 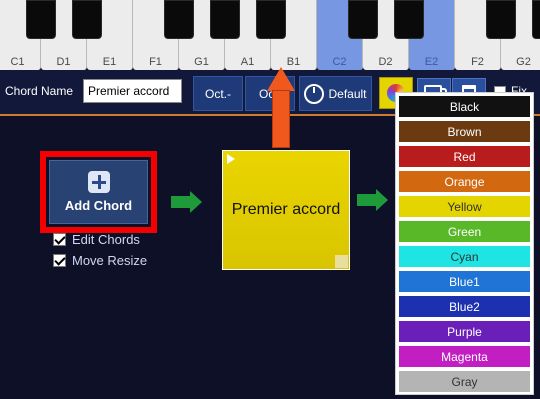 I want to click on piano-key-label: E1, so click(x=109, y=62).